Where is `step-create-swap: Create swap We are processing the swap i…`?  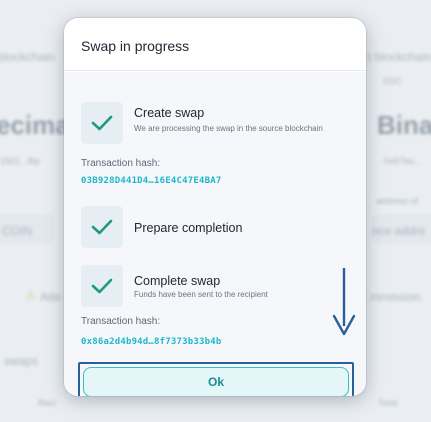 step-create-swap: Create swap We are processing the swap i… is located at coordinates (216, 126).